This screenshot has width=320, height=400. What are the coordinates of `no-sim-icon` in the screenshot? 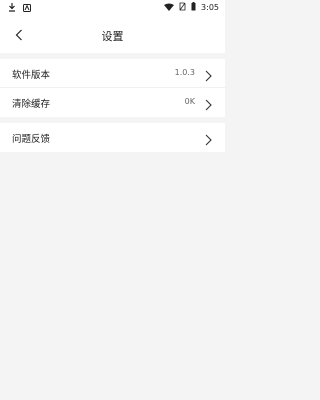 It's located at (182, 7).